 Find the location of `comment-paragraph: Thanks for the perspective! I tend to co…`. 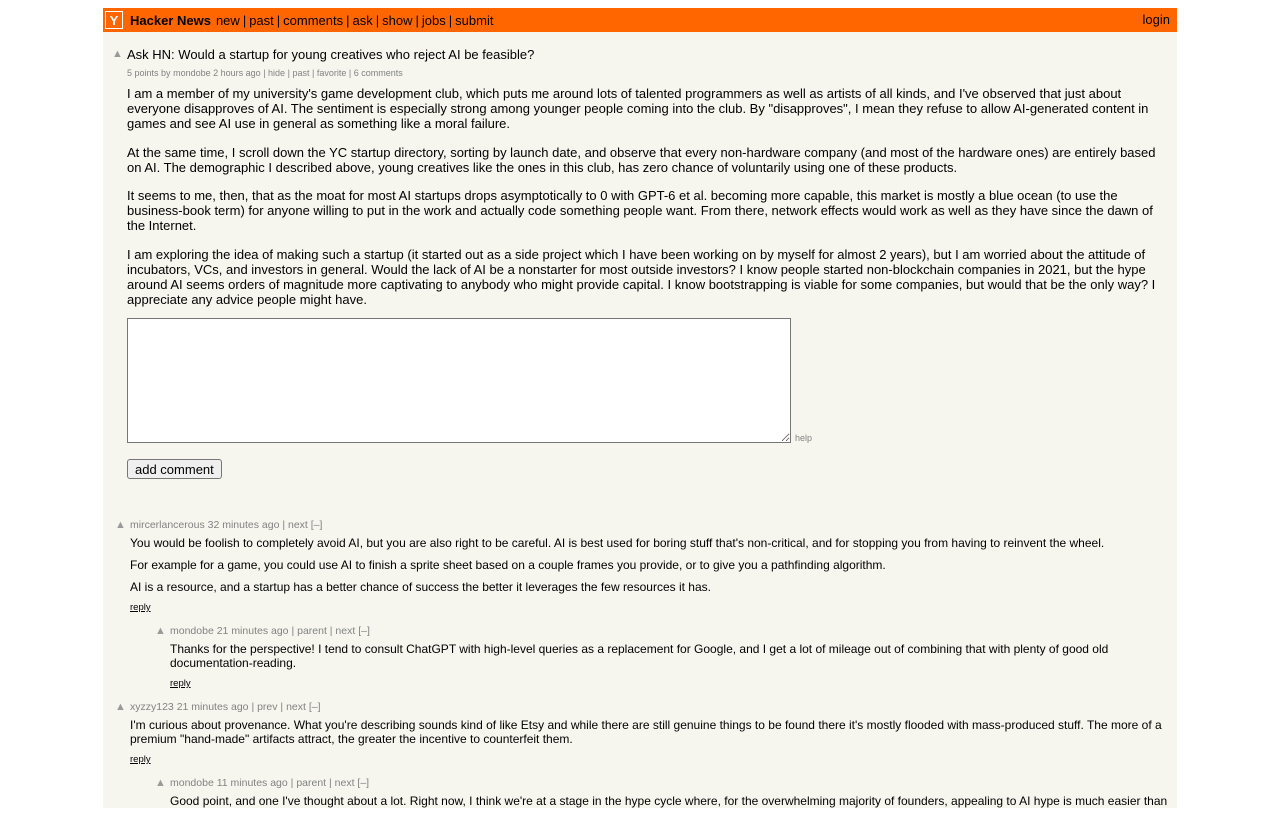

comment-paragraph: Thanks for the perspective! I tend to co… is located at coordinates (639, 656).